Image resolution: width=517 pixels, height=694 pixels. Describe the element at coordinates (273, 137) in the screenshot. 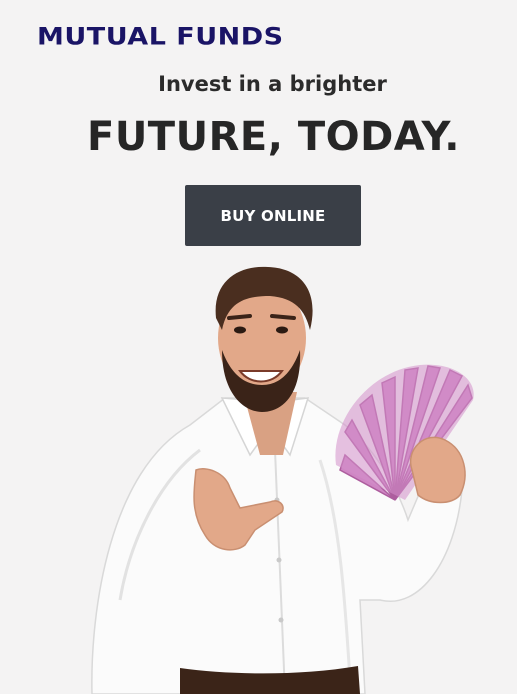

I see `hero-headline: FUTURE, TODAY.` at that location.